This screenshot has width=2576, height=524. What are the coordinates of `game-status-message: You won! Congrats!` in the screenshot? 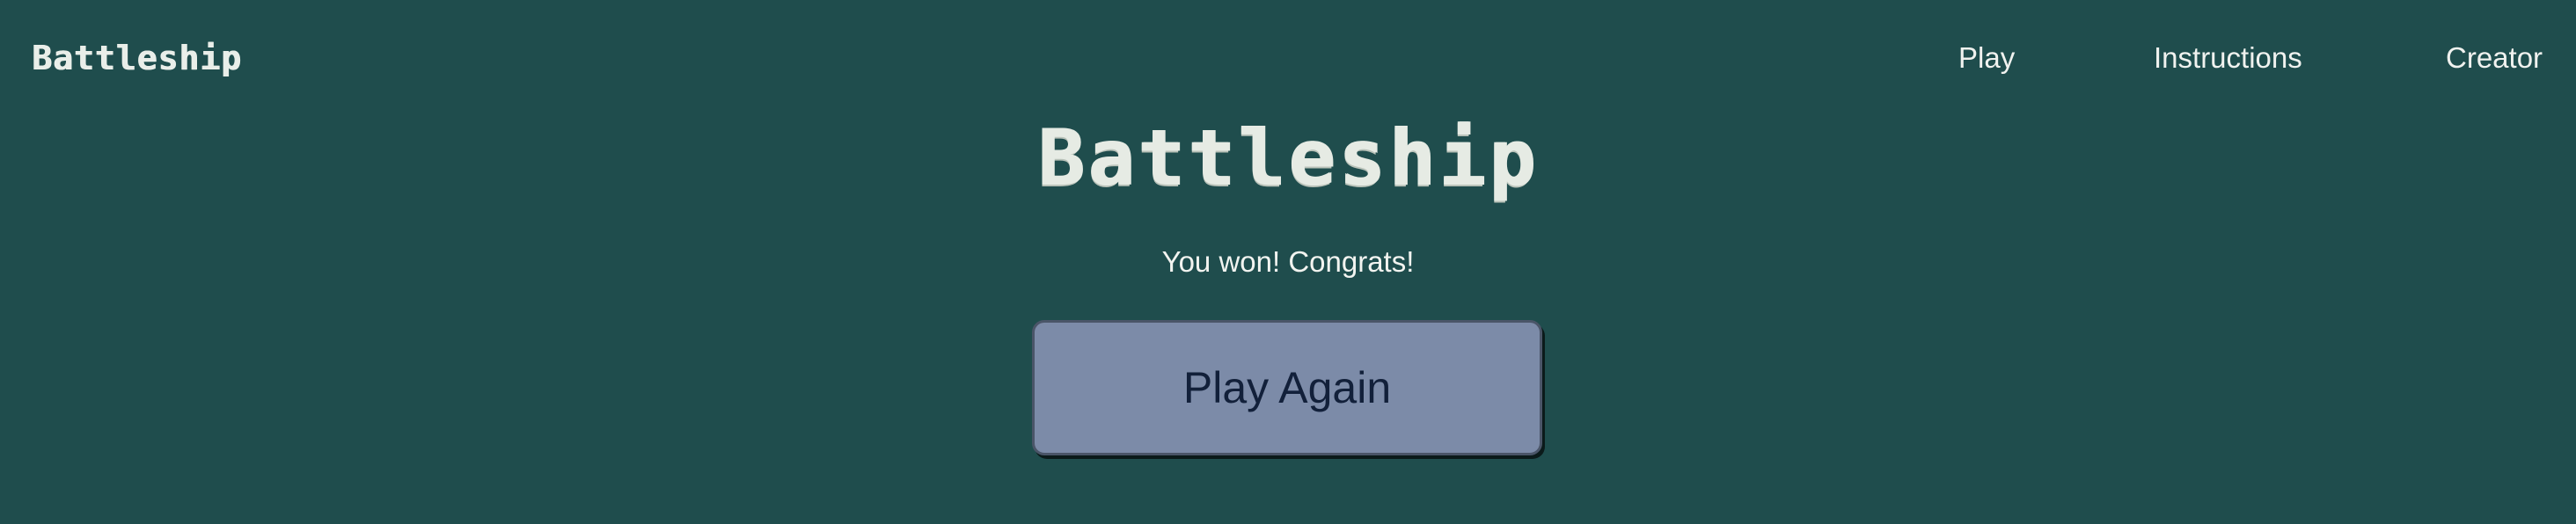 It's located at (1288, 261).